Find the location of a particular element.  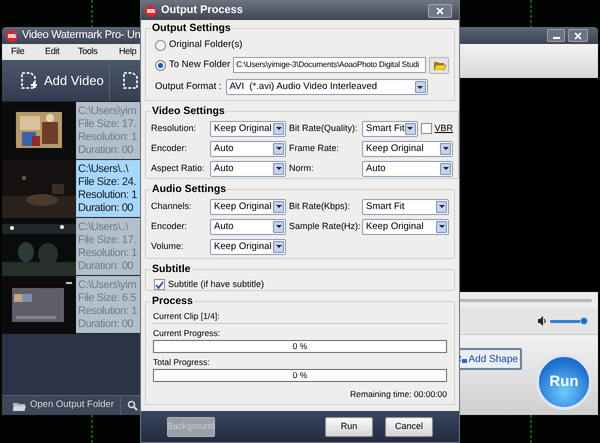

video-info-text: File Size: 24. is located at coordinates (107, 182).